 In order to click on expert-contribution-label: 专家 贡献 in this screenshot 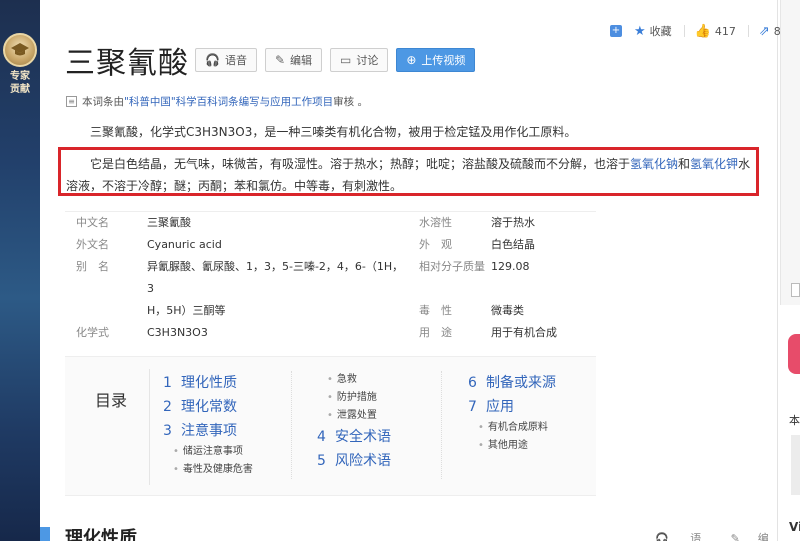, I will do `click(20, 83)`.